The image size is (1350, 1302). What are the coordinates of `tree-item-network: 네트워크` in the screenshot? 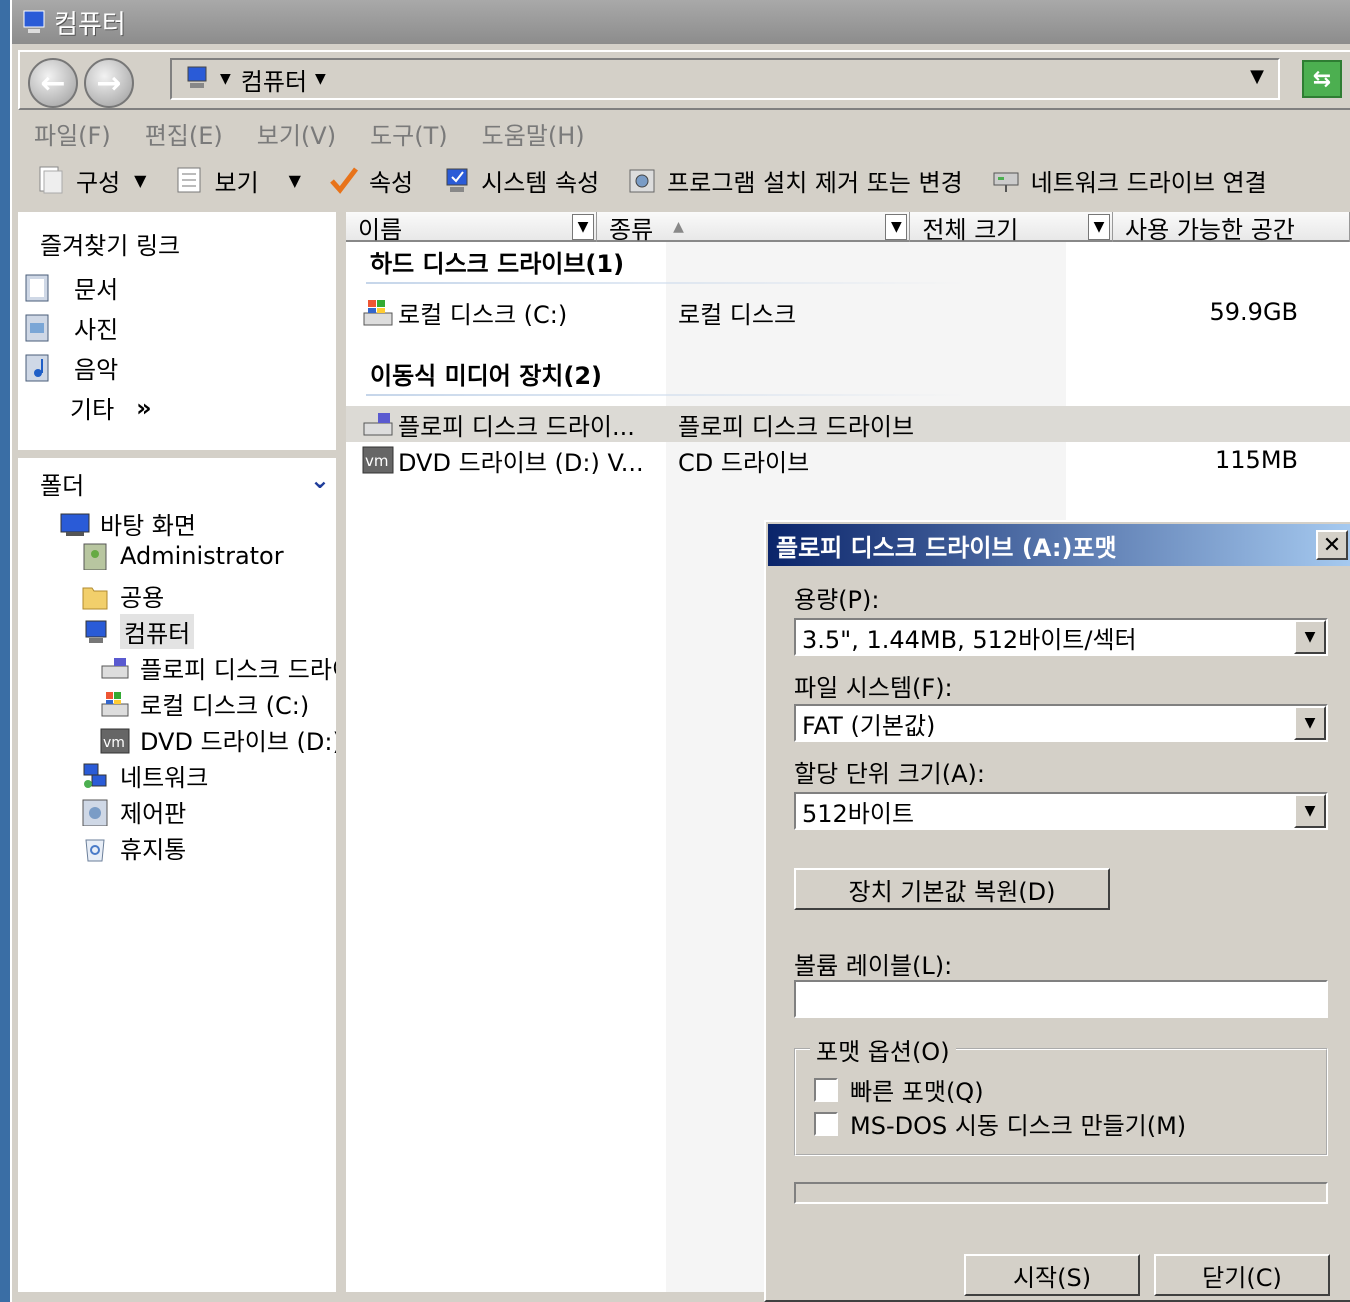 It's located at (144, 775).